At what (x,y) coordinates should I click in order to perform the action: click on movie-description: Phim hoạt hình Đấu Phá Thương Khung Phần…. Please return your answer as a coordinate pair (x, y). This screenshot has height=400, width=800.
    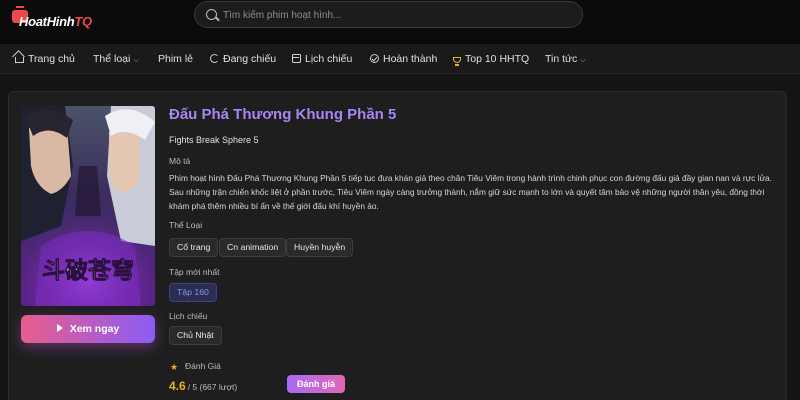
    Looking at the image, I should click on (470, 192).